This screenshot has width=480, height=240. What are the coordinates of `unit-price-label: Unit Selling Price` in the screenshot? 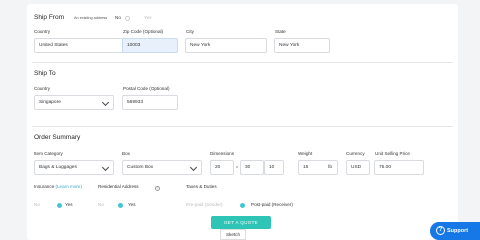 It's located at (392, 153).